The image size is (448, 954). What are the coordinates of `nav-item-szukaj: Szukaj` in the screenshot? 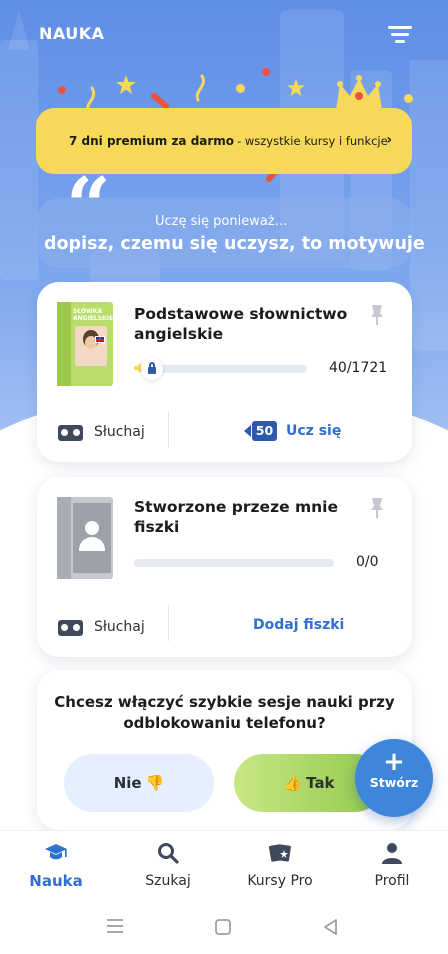 It's located at (168, 866).